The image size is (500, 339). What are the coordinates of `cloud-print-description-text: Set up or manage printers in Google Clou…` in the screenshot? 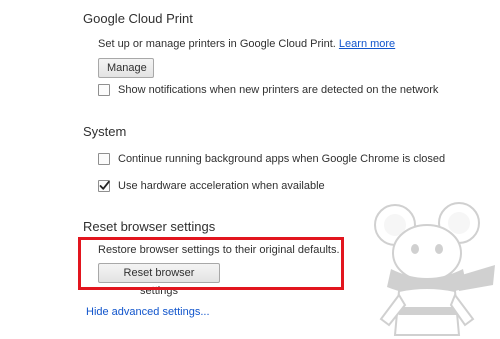 It's located at (217, 44).